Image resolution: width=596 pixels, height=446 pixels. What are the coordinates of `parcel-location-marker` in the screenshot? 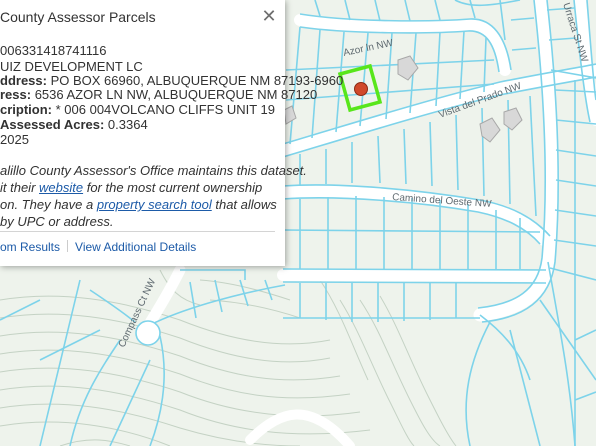 It's located at (361, 89).